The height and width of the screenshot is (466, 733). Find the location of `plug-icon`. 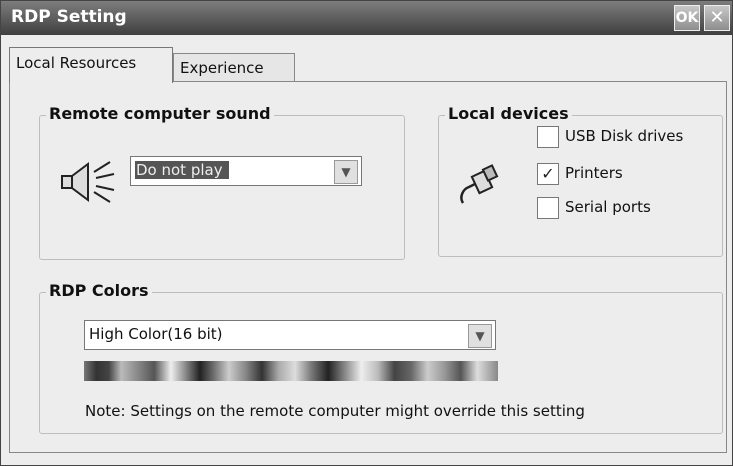

plug-icon is located at coordinates (479, 184).